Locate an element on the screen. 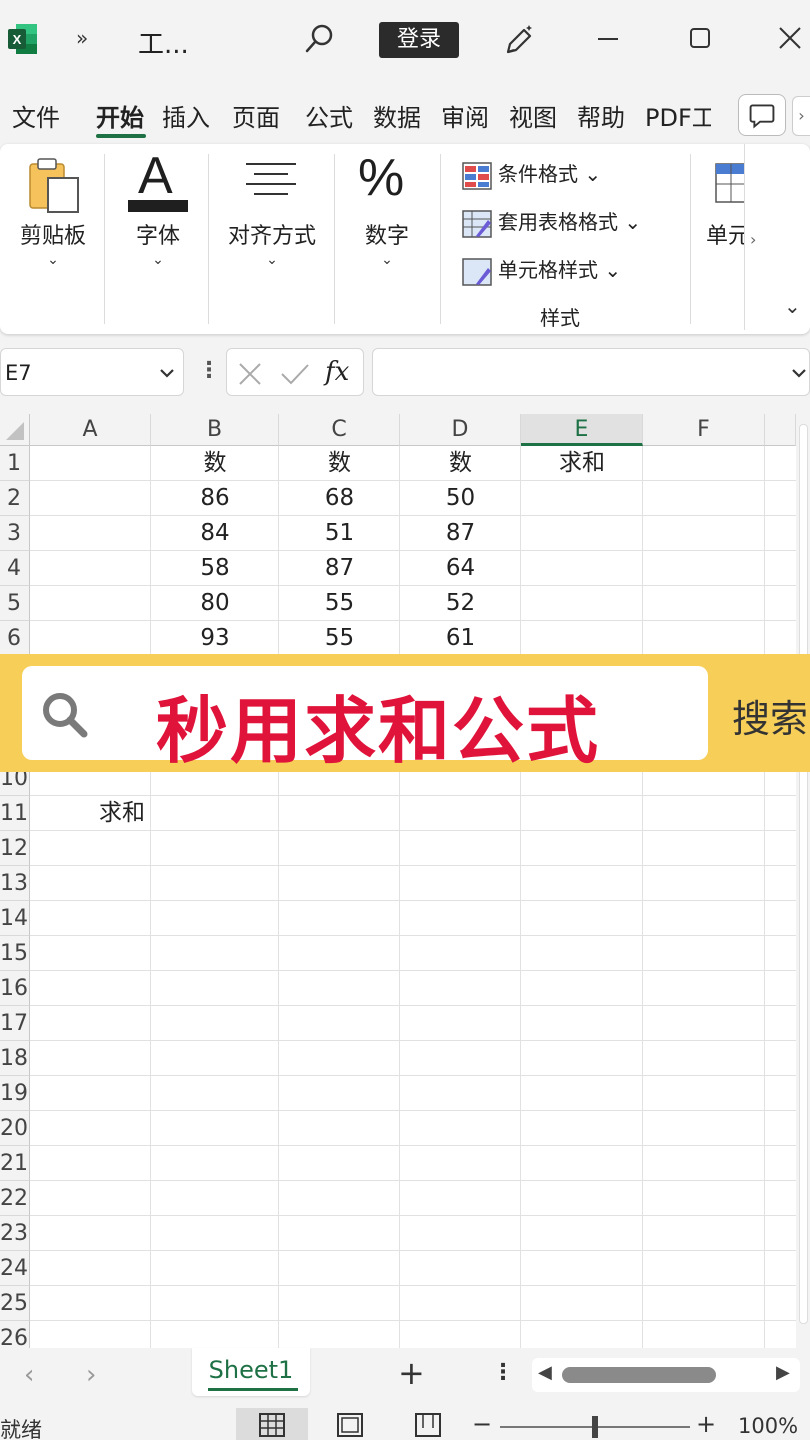 The height and width of the screenshot is (1440, 810). tab-home: 开始 is located at coordinates (120, 115).